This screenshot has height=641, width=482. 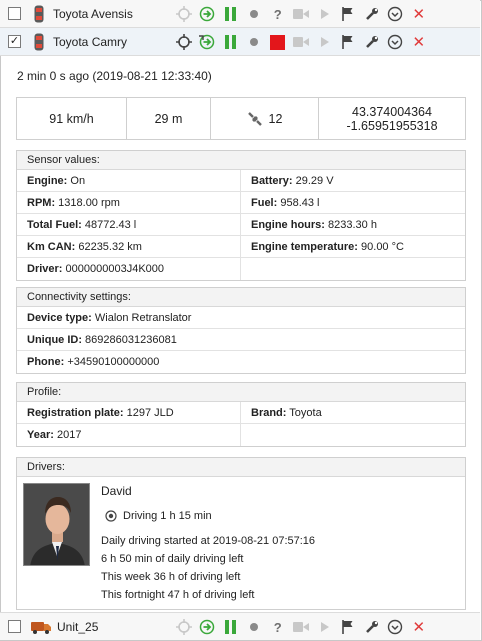 I want to click on unit-name: Toyota Avensis, so click(x=118, y=14).